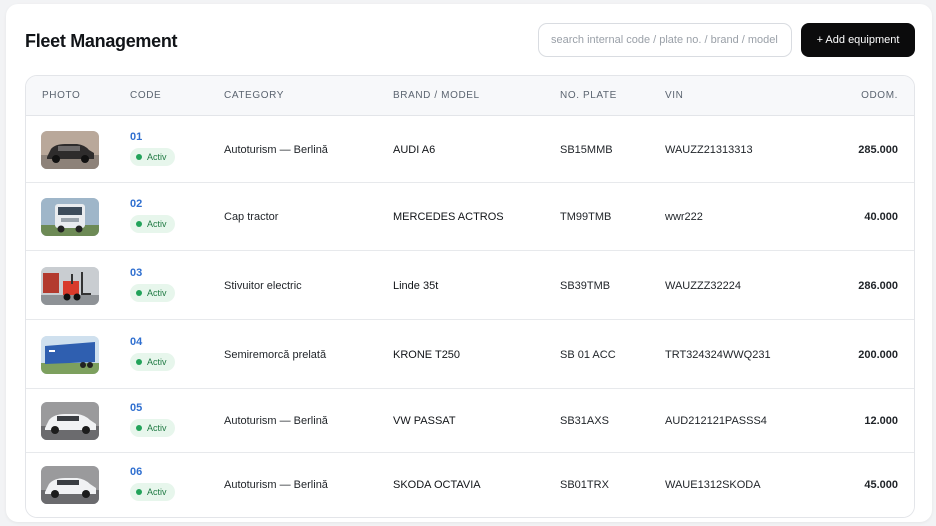 The width and height of the screenshot is (936, 526). What do you see at coordinates (879, 95) in the screenshot?
I see `column-header-odometer: ODOM.` at bounding box center [879, 95].